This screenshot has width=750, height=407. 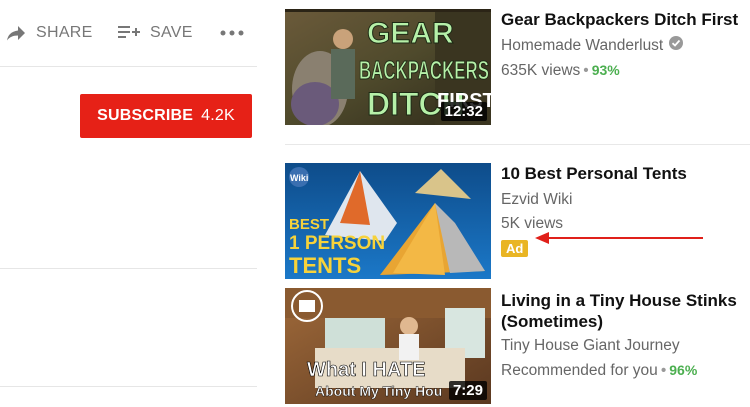 I want to click on share-label: SHARE, so click(x=64, y=32).